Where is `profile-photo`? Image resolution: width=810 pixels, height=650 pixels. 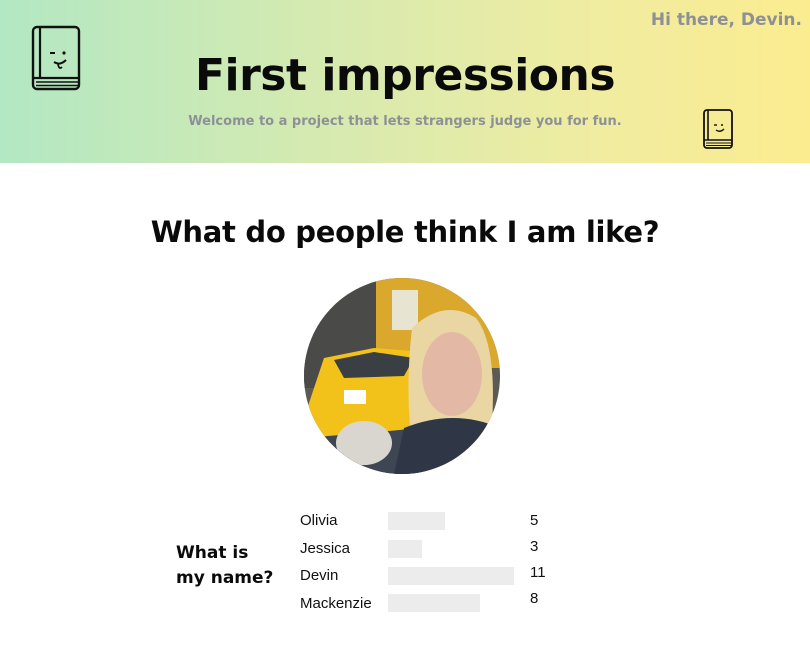
profile-photo is located at coordinates (402, 376).